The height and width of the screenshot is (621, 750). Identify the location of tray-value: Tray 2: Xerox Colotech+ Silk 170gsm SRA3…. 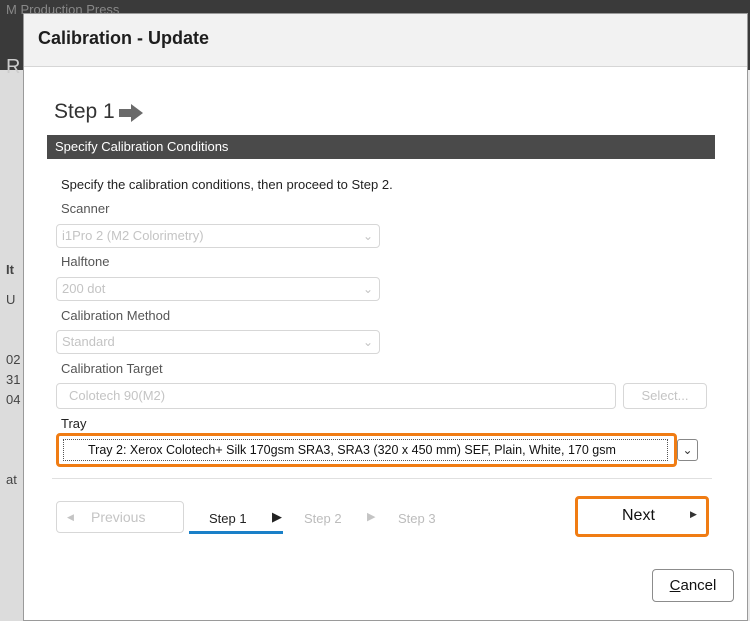
(365, 450).